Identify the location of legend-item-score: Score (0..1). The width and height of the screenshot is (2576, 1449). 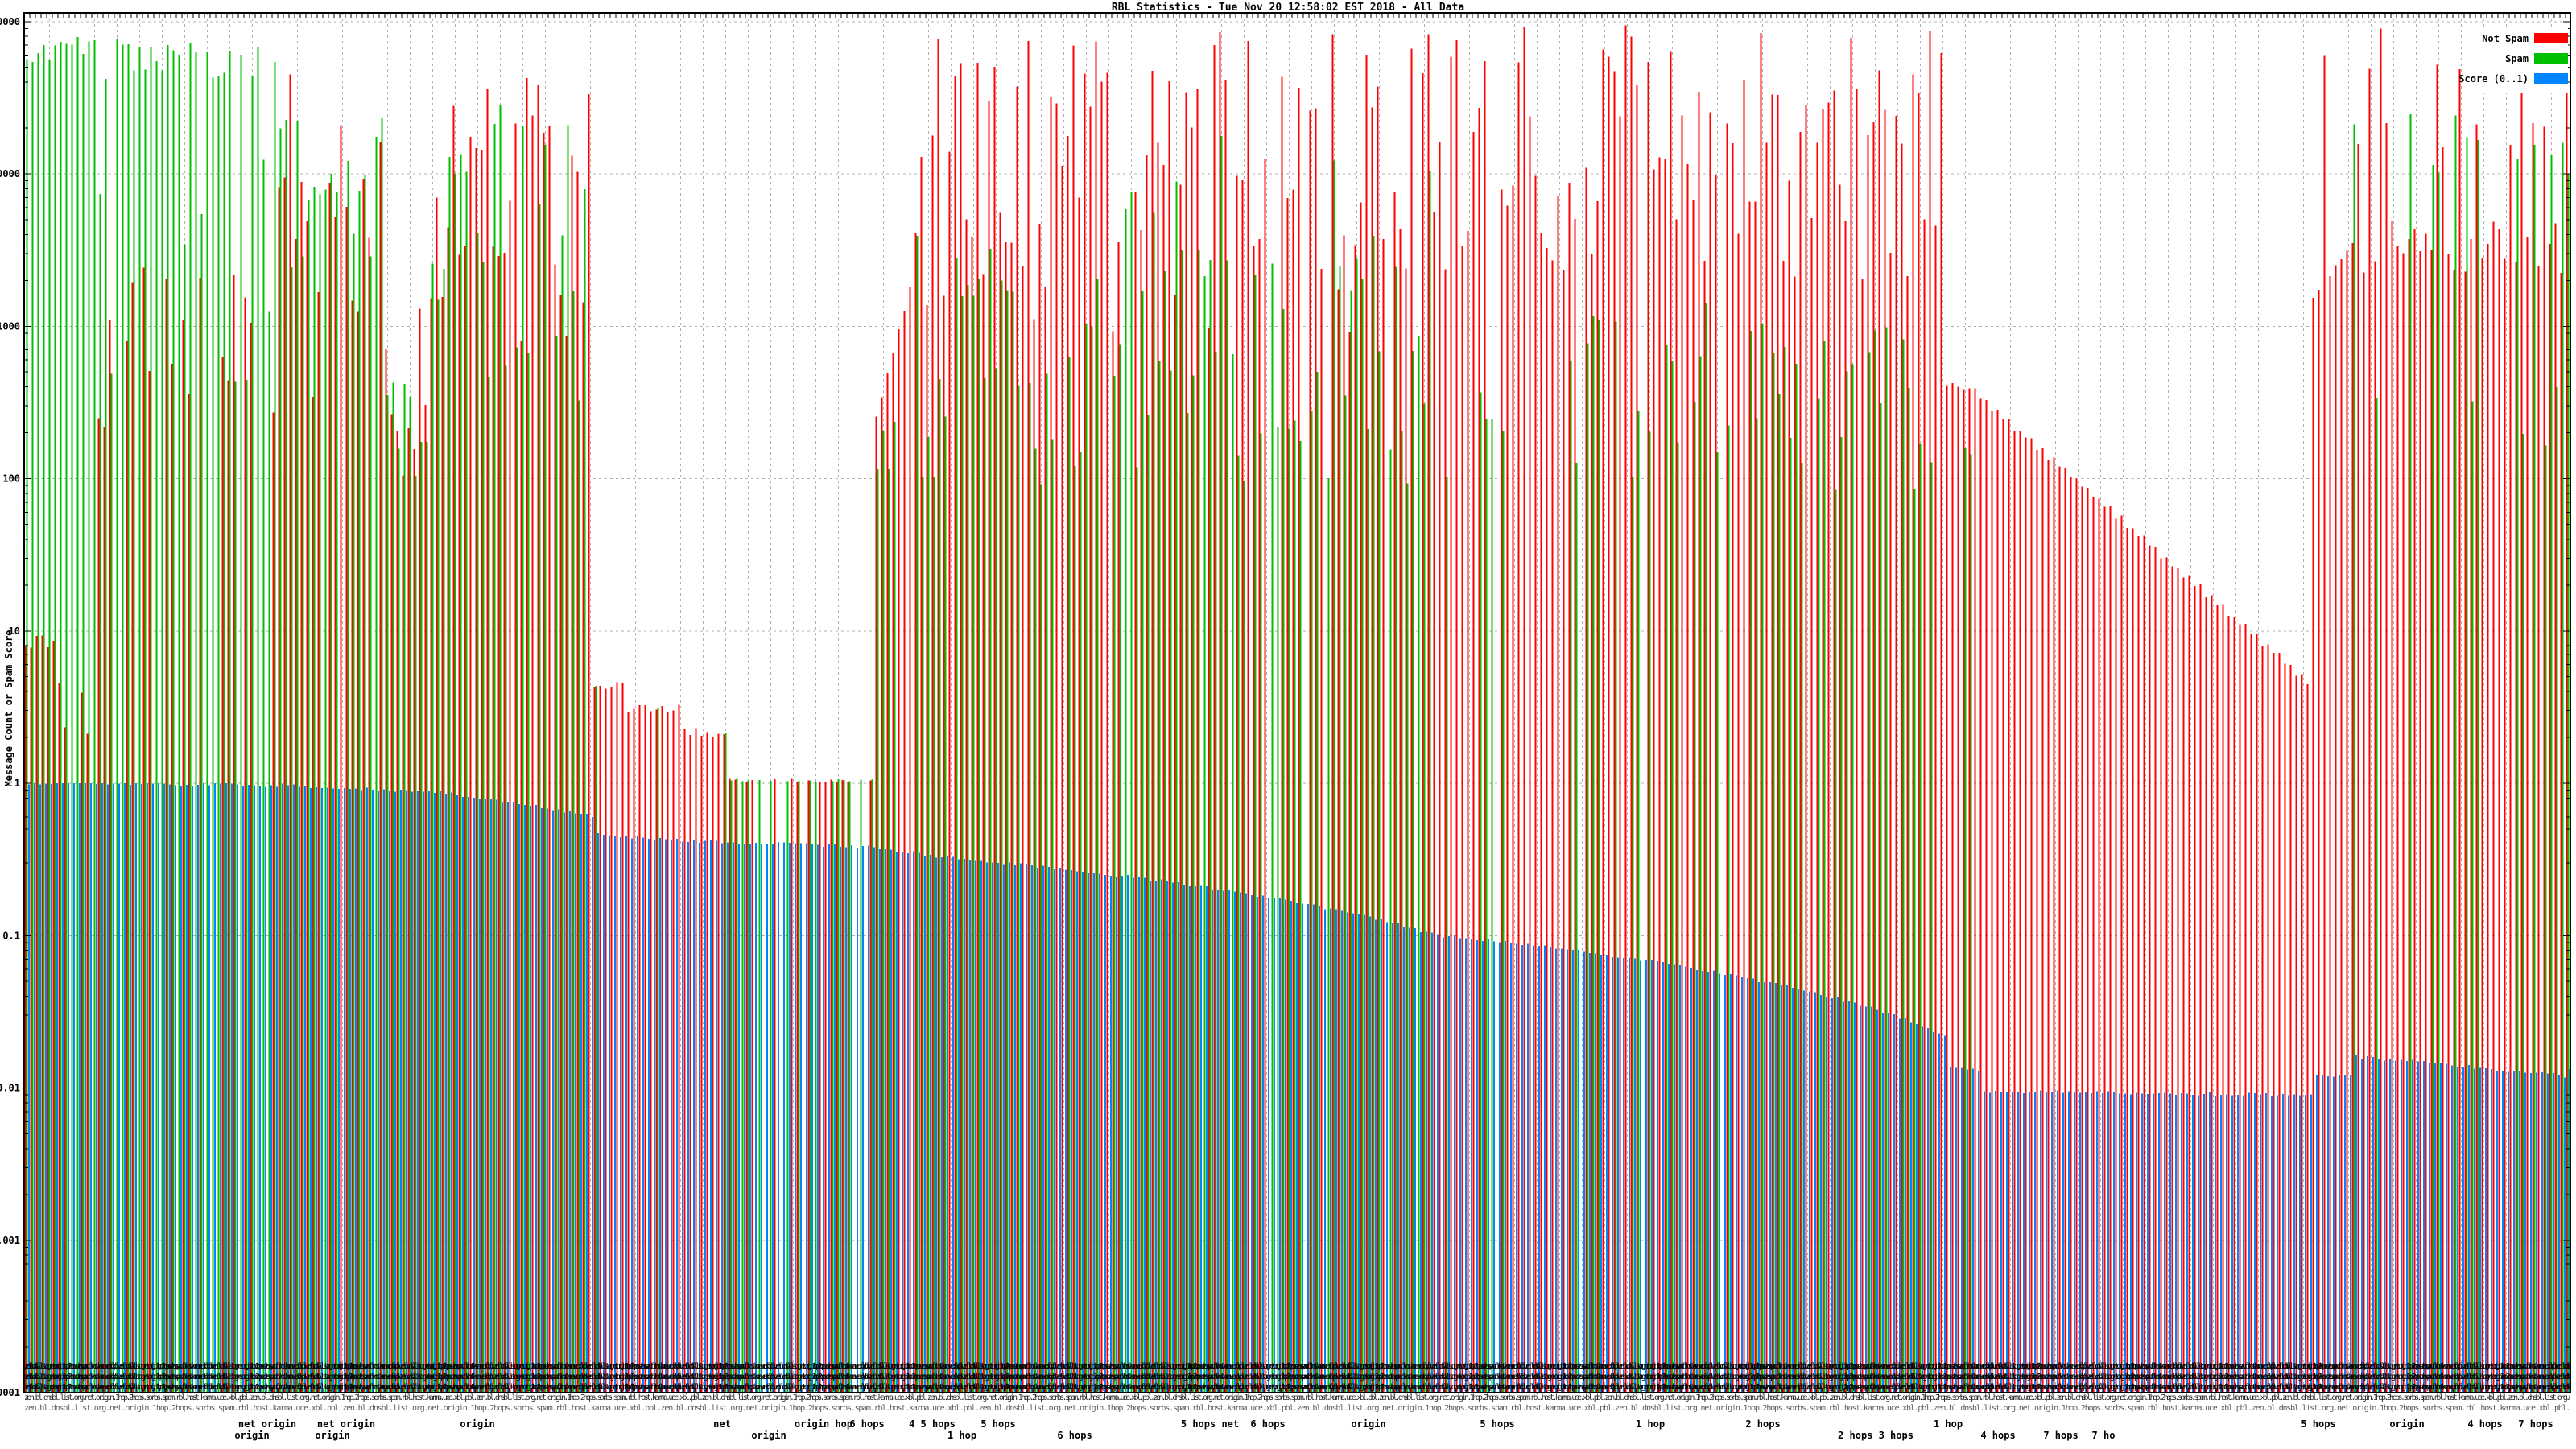
(2513, 78).